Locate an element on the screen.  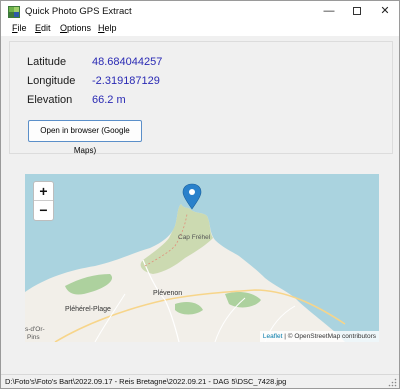
zoom-control: + − is located at coordinates (43, 201).